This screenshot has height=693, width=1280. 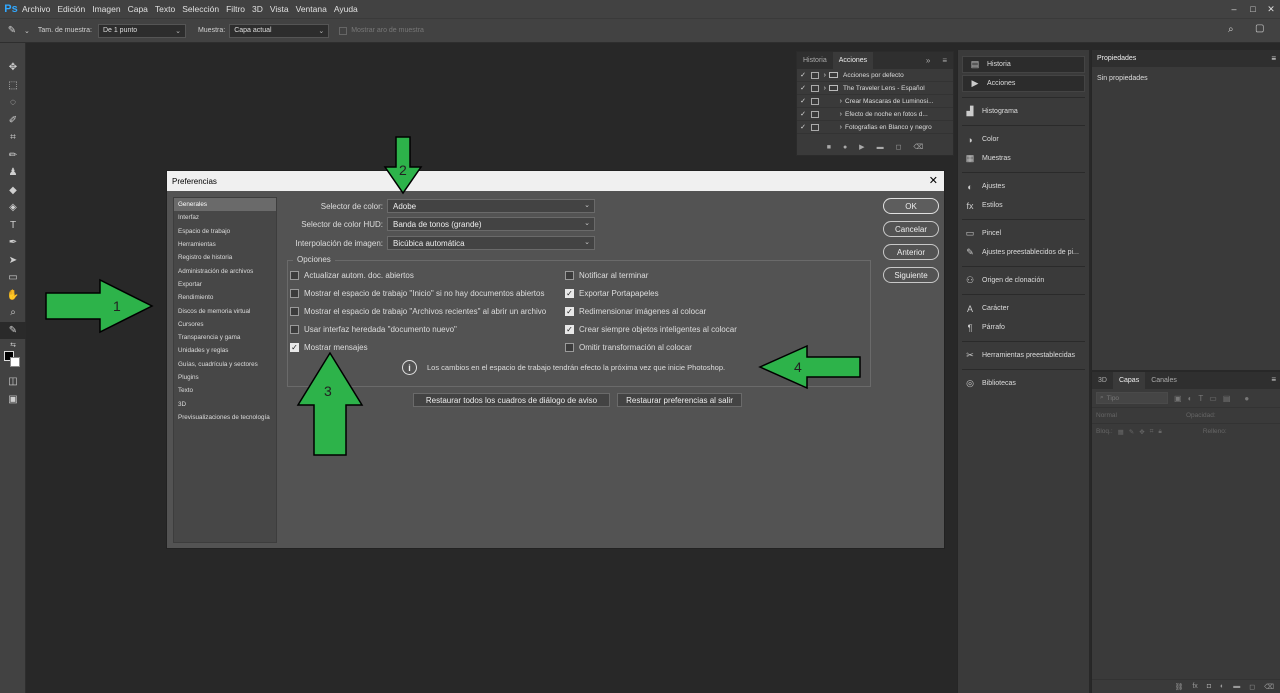 I want to click on arrow-2-label: 2, so click(x=403, y=170).